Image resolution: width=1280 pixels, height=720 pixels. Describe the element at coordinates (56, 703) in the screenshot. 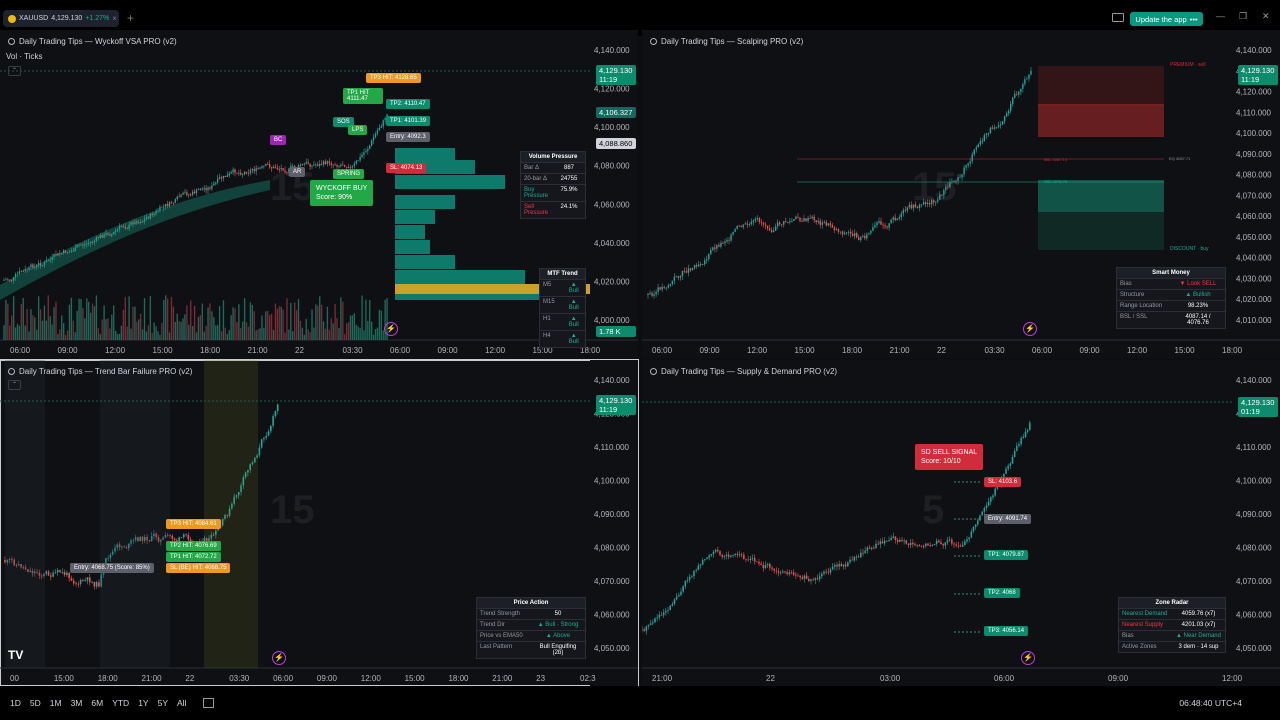

I see `range-1m-button: 1M` at that location.